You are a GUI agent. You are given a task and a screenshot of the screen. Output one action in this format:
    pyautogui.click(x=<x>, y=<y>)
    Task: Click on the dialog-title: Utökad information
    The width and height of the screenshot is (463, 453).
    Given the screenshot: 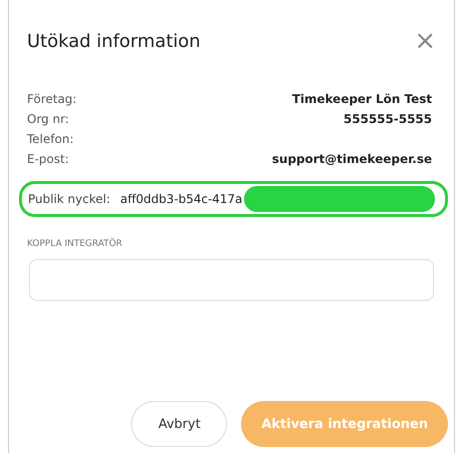 What is the action you would take?
    pyautogui.click(x=113, y=41)
    